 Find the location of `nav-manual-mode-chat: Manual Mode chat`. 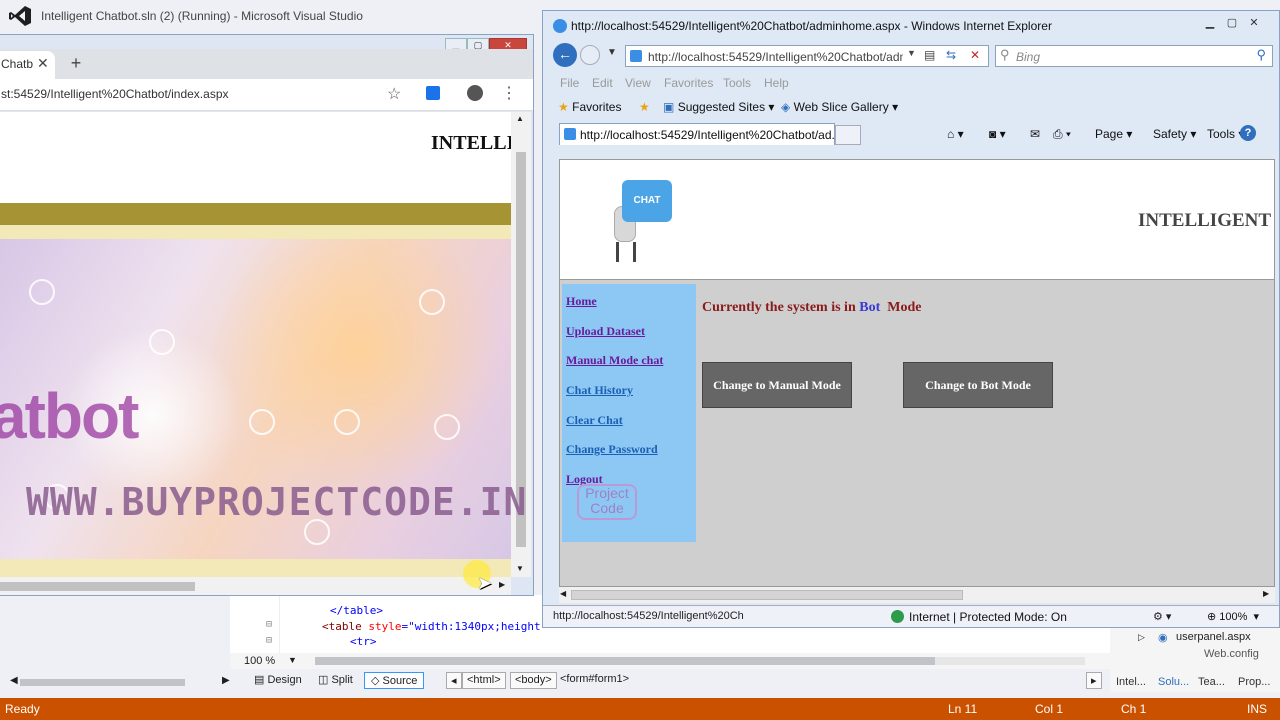

nav-manual-mode-chat: Manual Mode chat is located at coordinates (614, 360).